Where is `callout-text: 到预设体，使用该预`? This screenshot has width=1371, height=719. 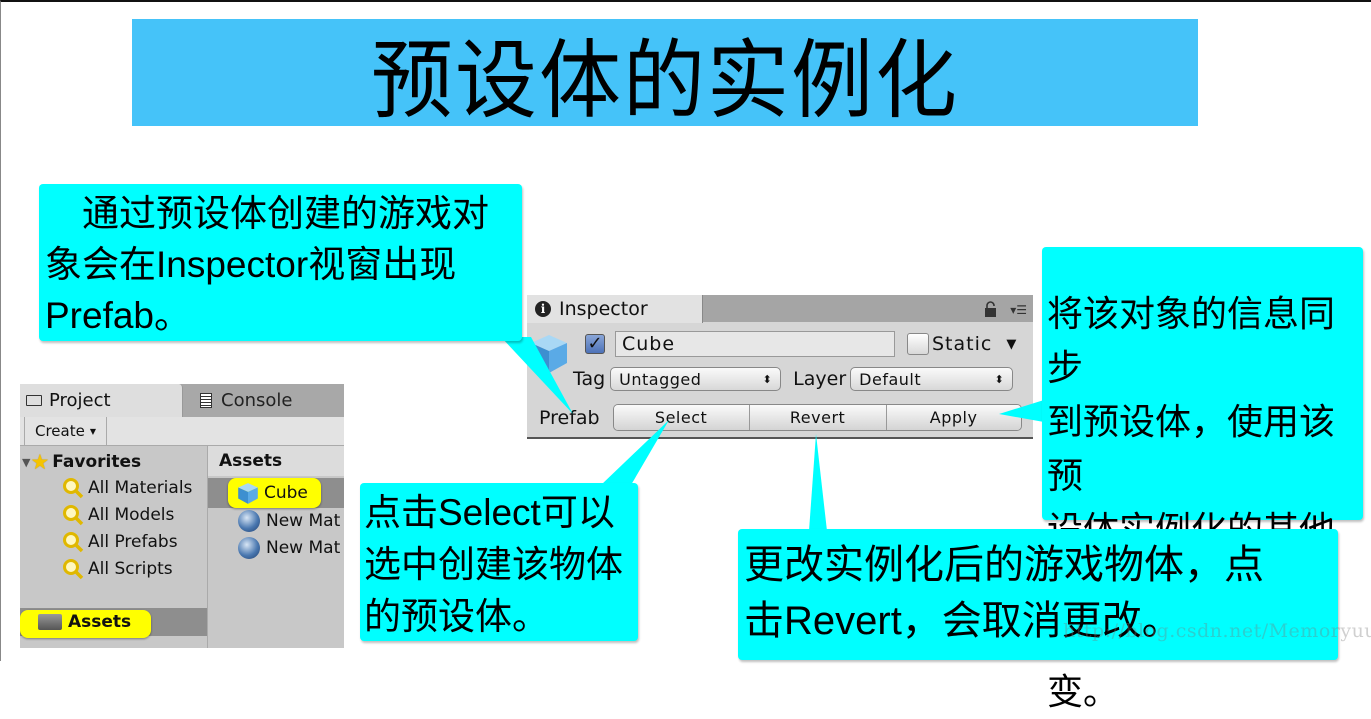
callout-text: 到预设体，使用该预 is located at coordinates (1191, 448).